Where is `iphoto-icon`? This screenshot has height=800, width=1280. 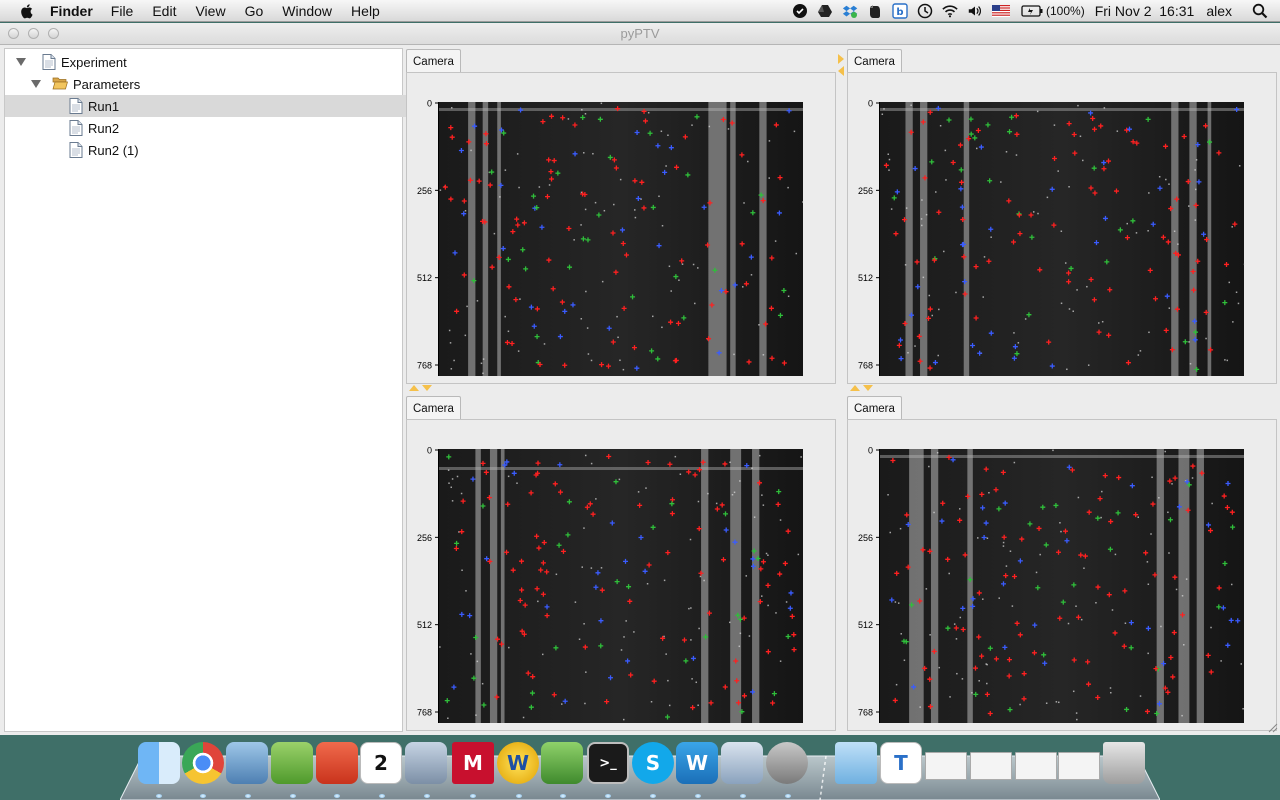
iphoto-icon is located at coordinates (426, 763).